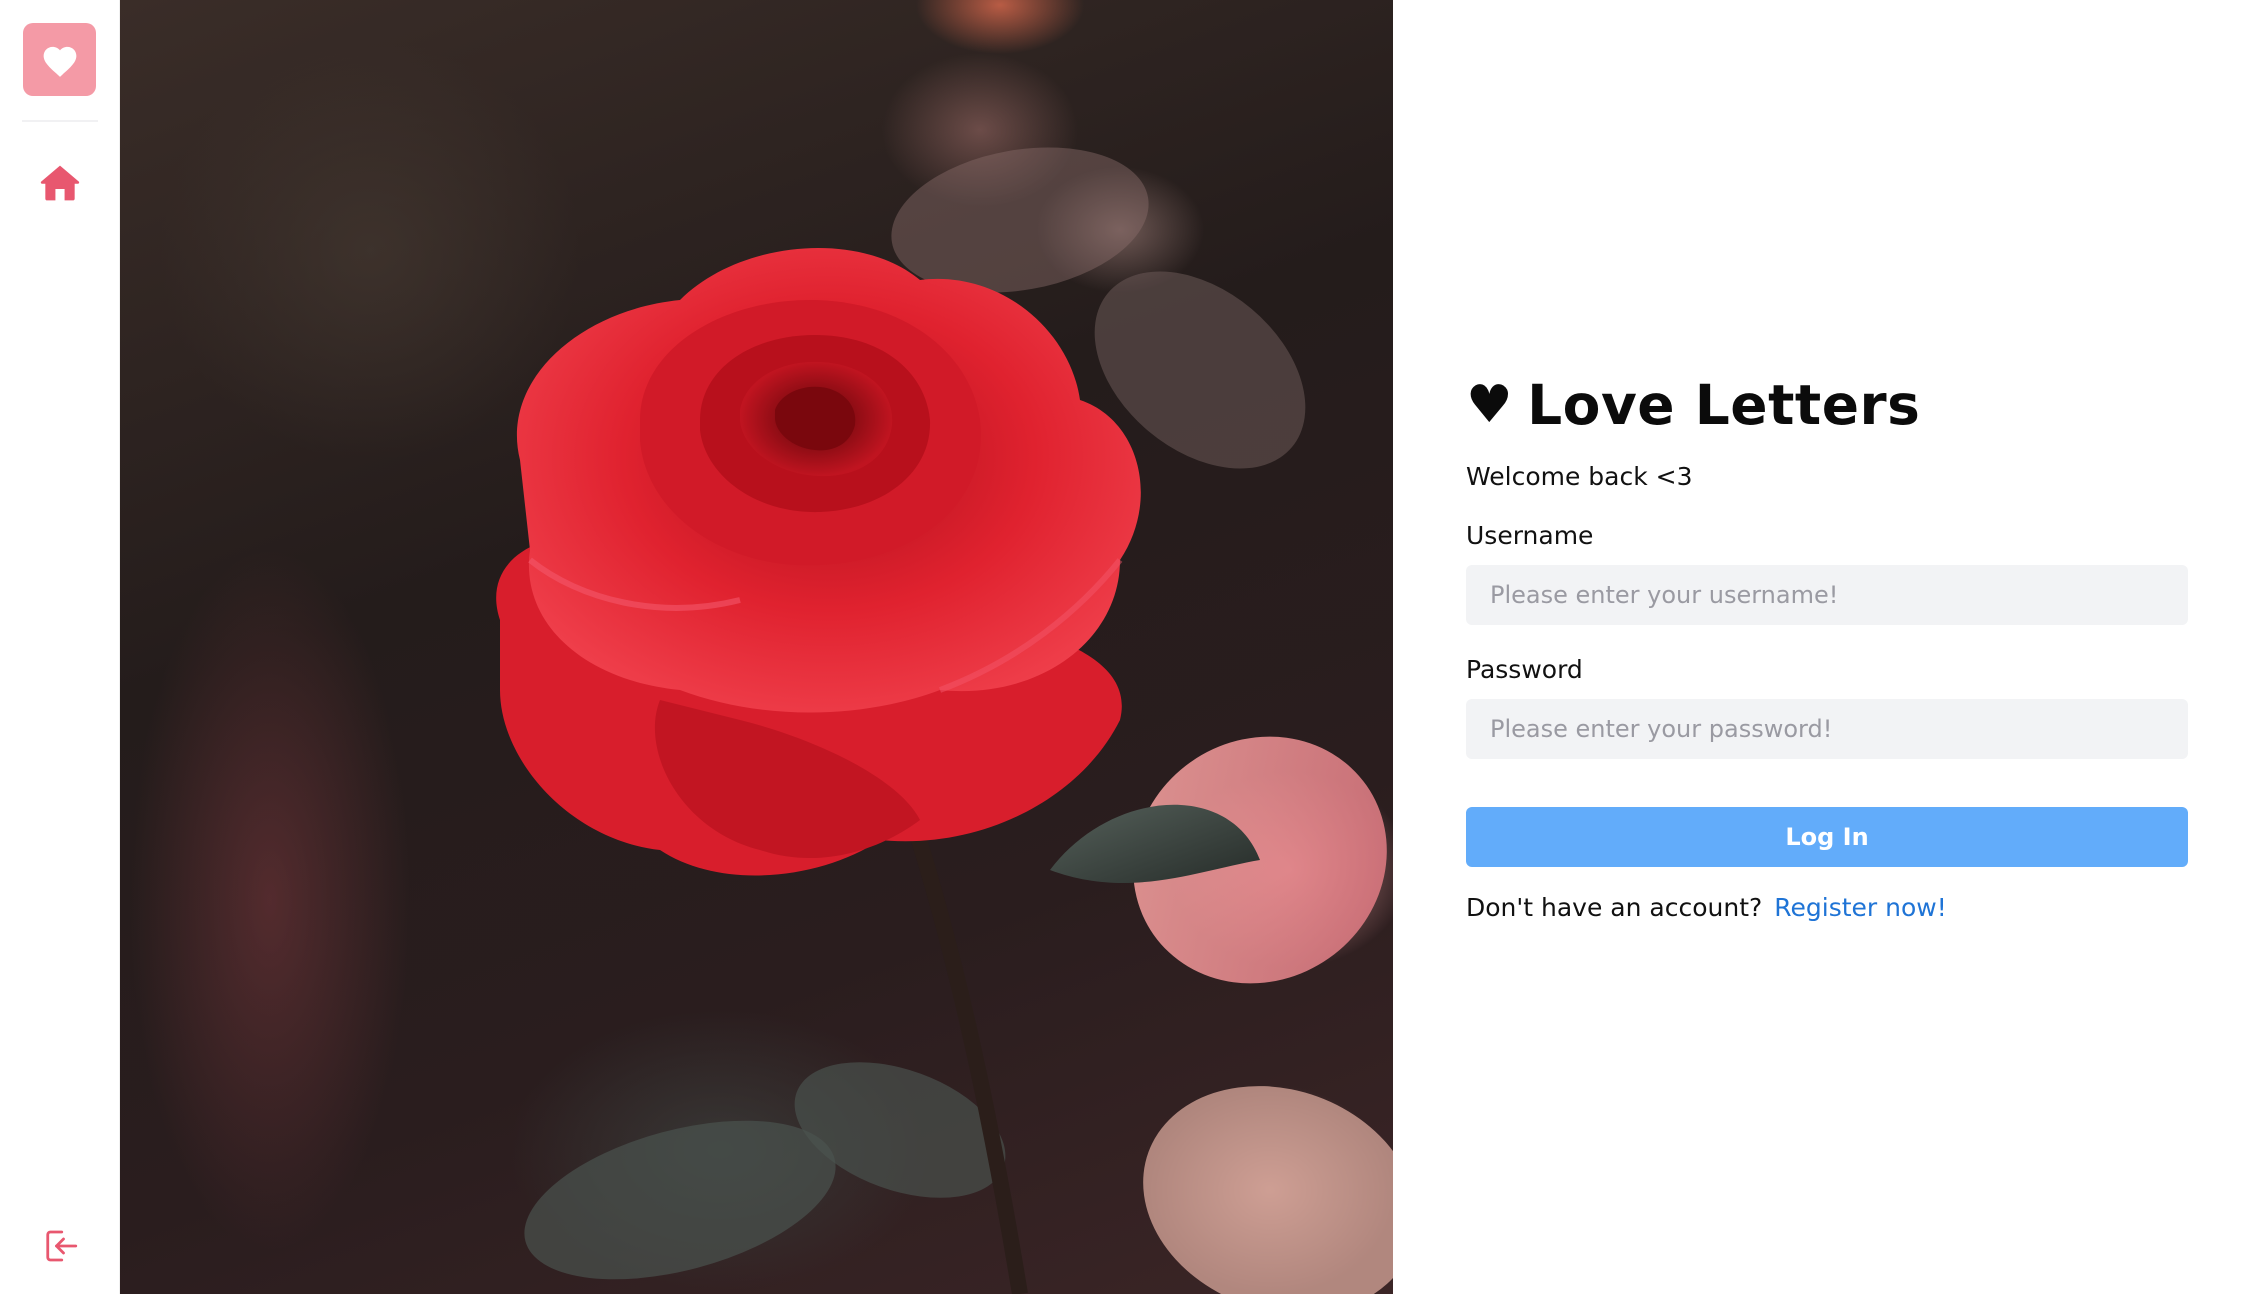 Image resolution: width=2254 pixels, height=1294 pixels. What do you see at coordinates (1827, 595) in the screenshot?
I see `username-input` at bounding box center [1827, 595].